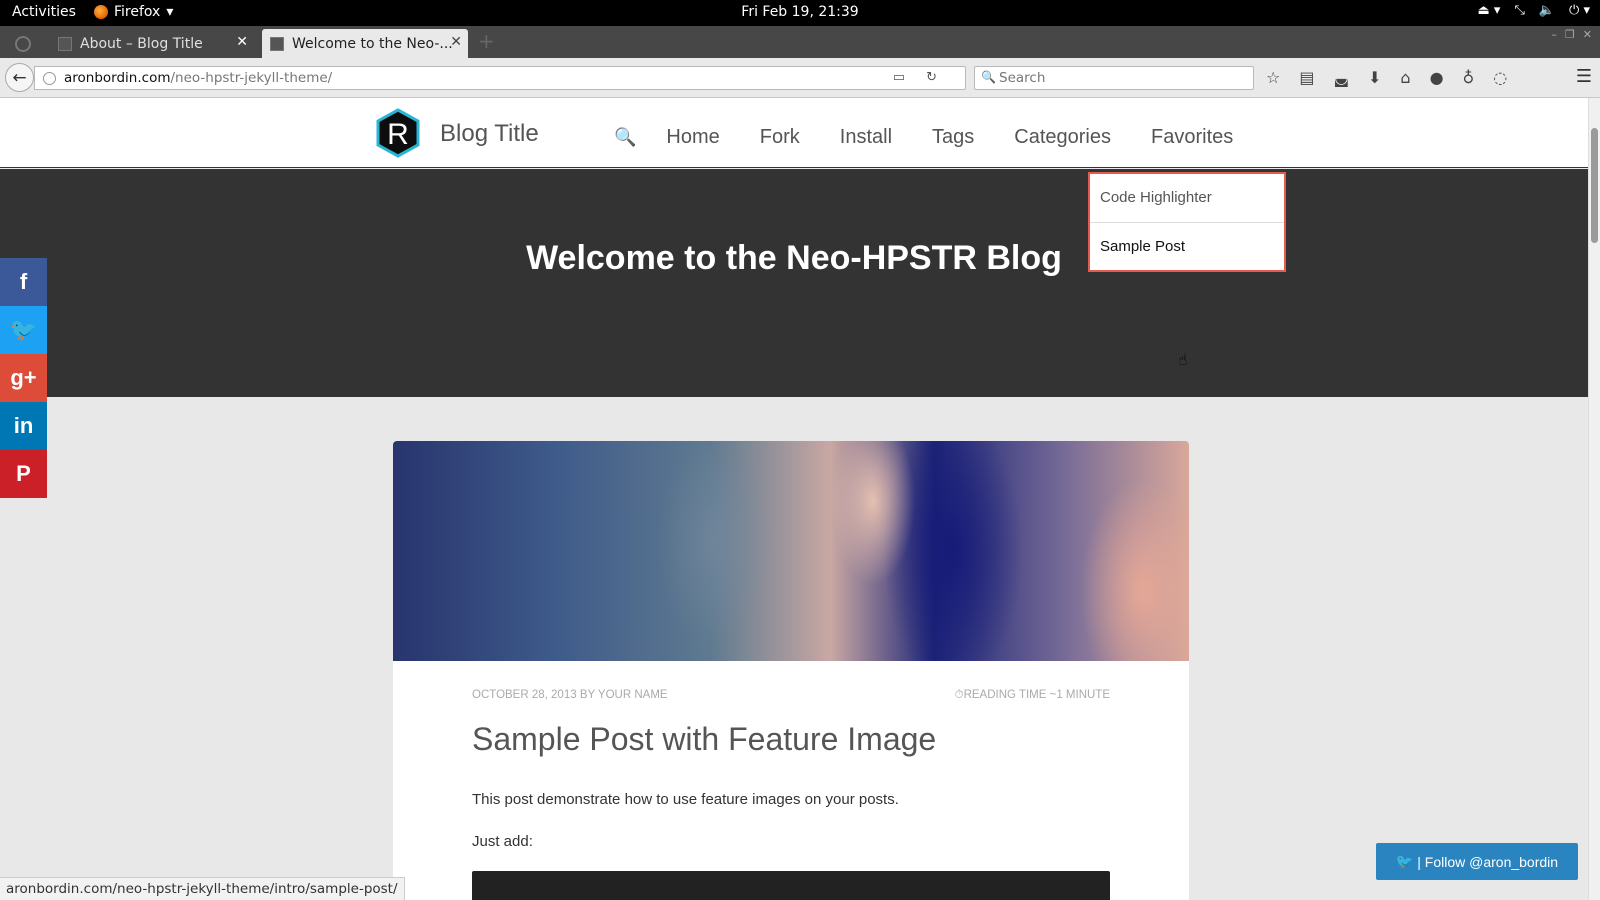 This screenshot has height=900, width=1600. Describe the element at coordinates (1187, 246) in the screenshot. I see `dropdown-item-sample-post: Sample Post` at that location.